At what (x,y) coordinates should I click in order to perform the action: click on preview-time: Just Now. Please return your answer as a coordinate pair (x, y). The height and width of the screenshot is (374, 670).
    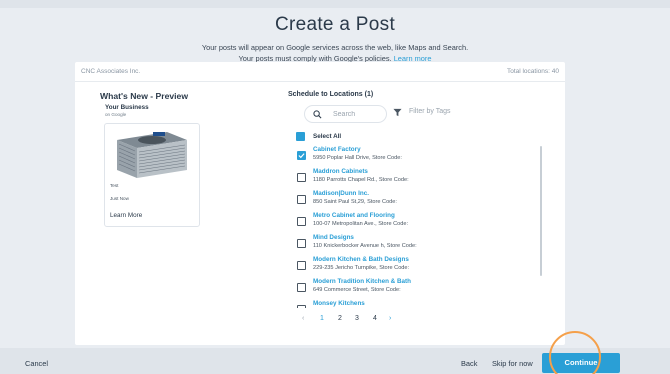
    Looking at the image, I should click on (119, 198).